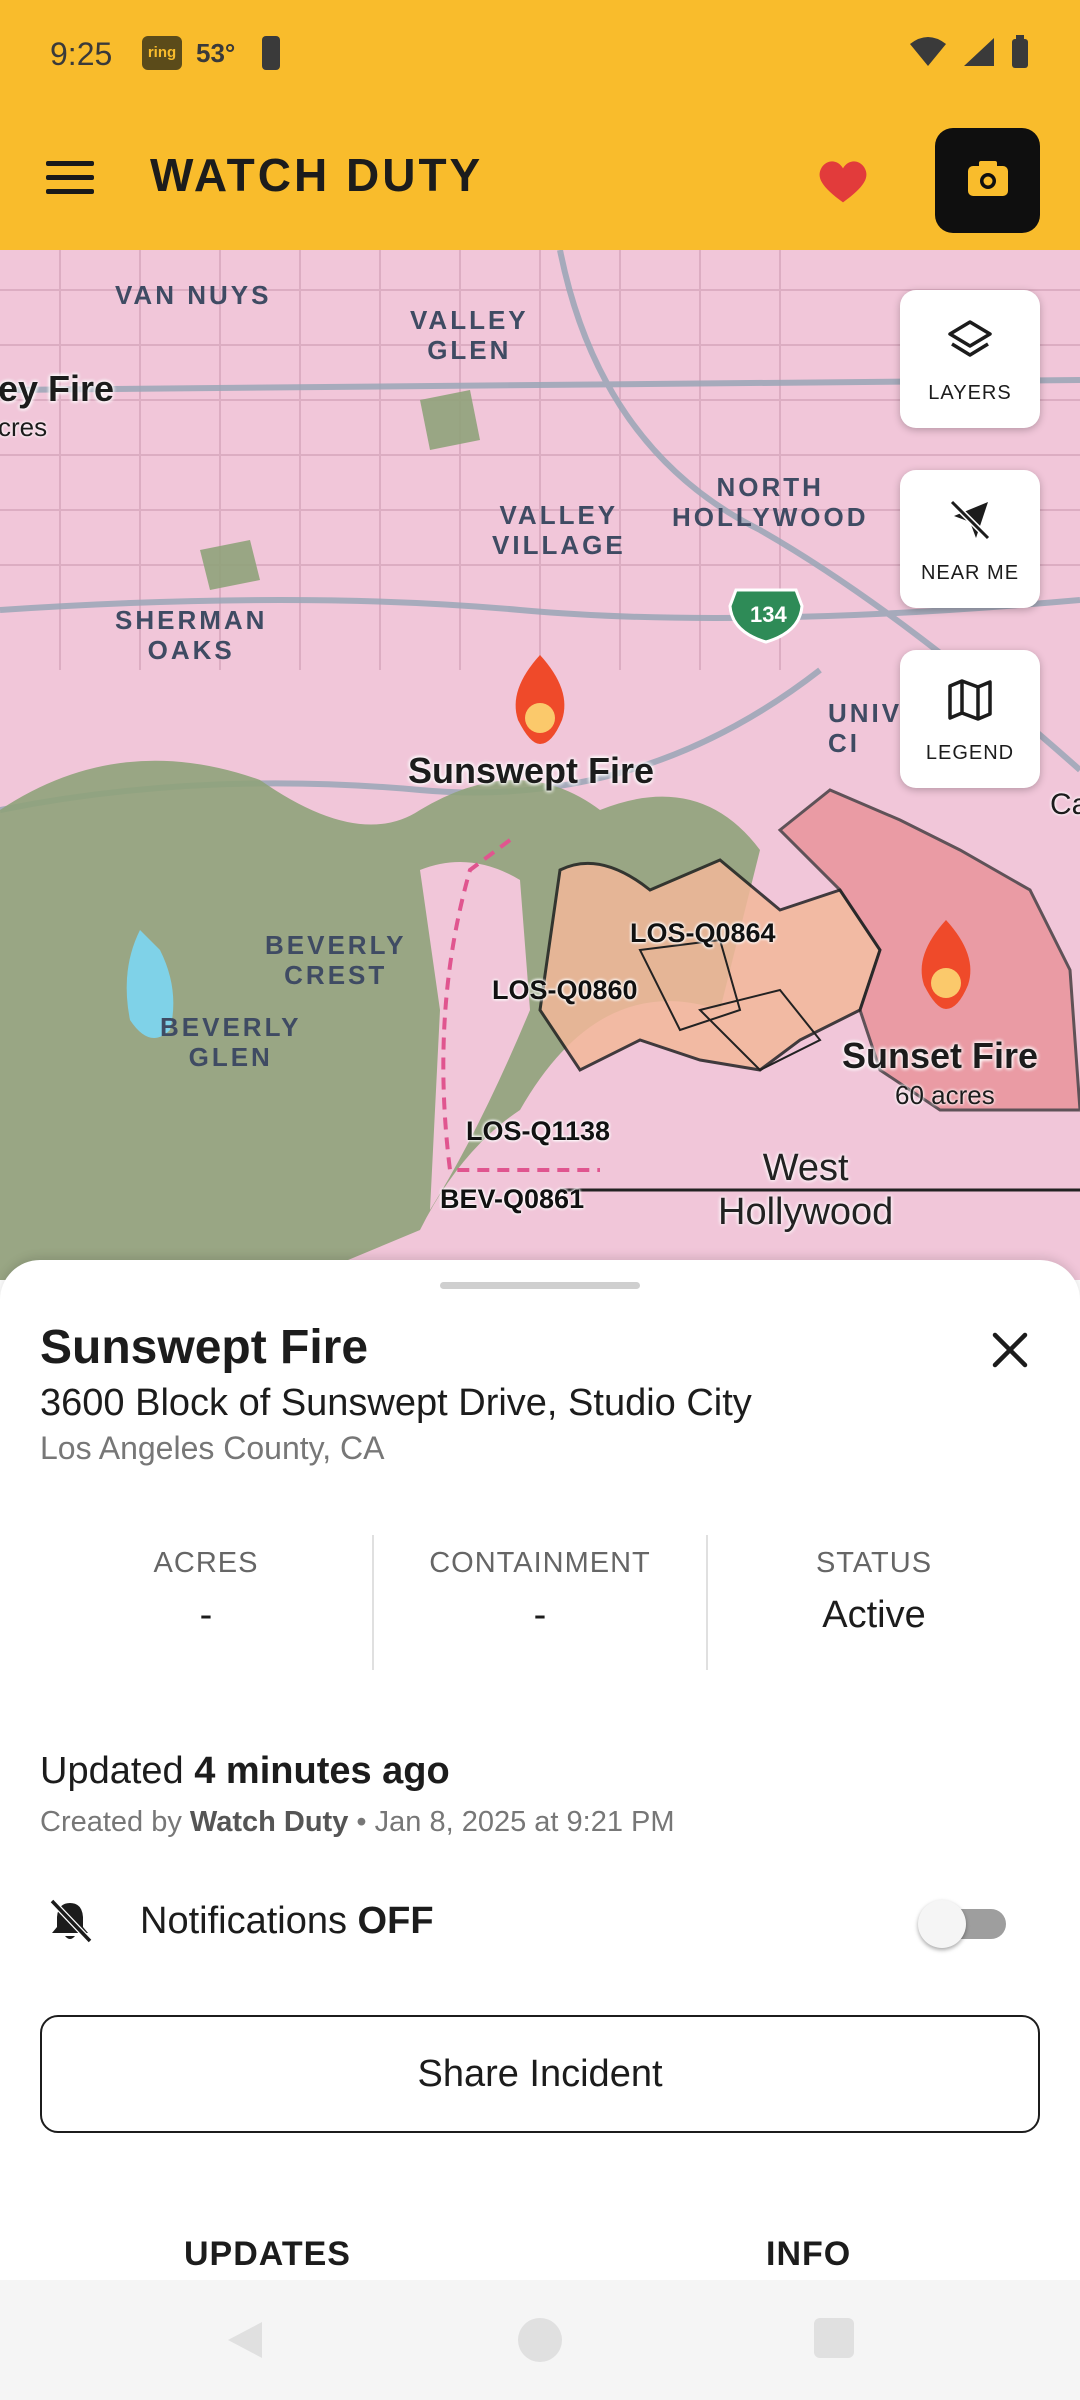 This screenshot has height=2400, width=1080. What do you see at coordinates (540, 1285) in the screenshot?
I see `sheet-drag-handle` at bounding box center [540, 1285].